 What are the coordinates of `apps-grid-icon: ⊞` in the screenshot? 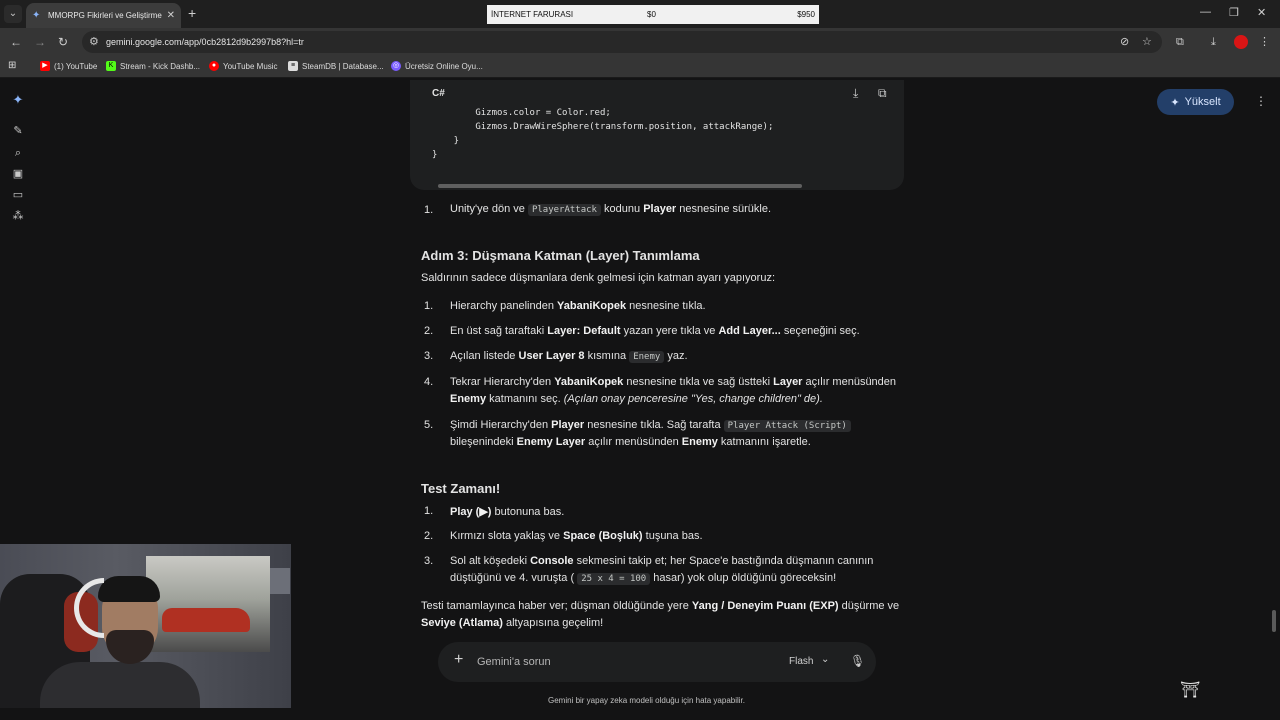 It's located at (12, 65).